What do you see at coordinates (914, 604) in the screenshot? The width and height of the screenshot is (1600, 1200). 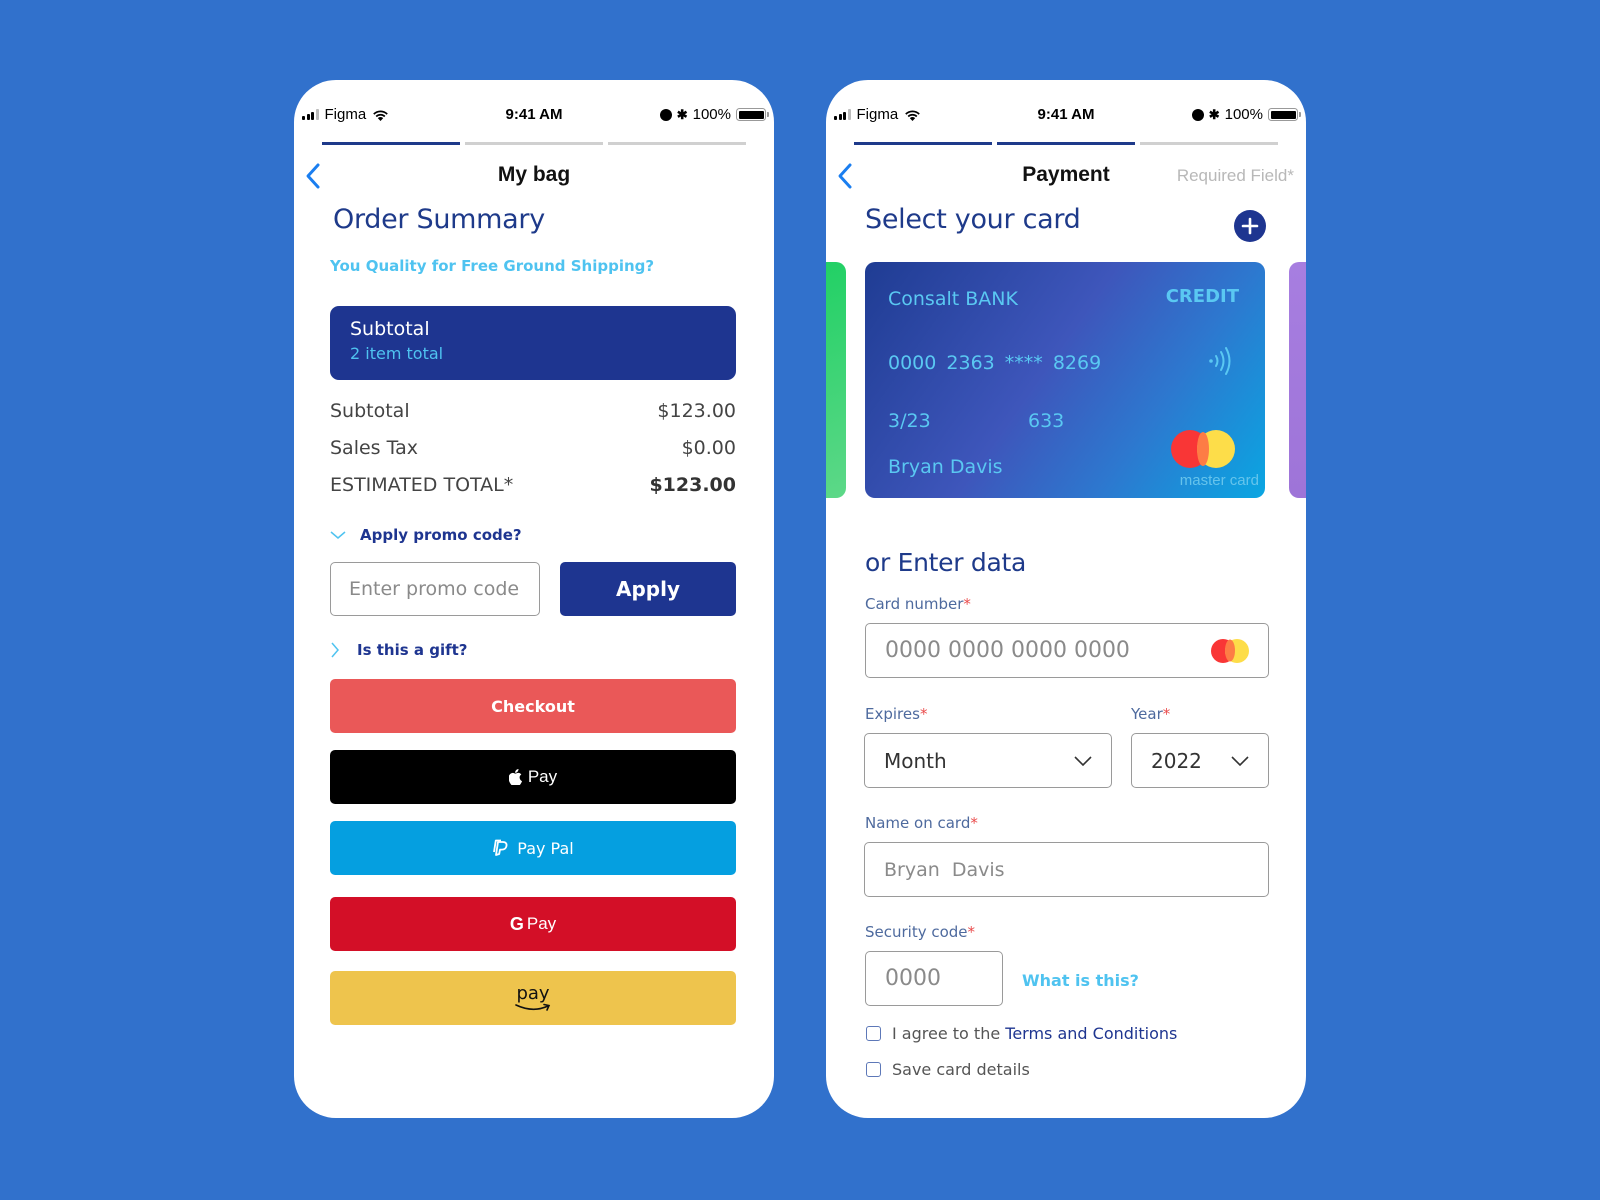 I see `label-text: Card number` at bounding box center [914, 604].